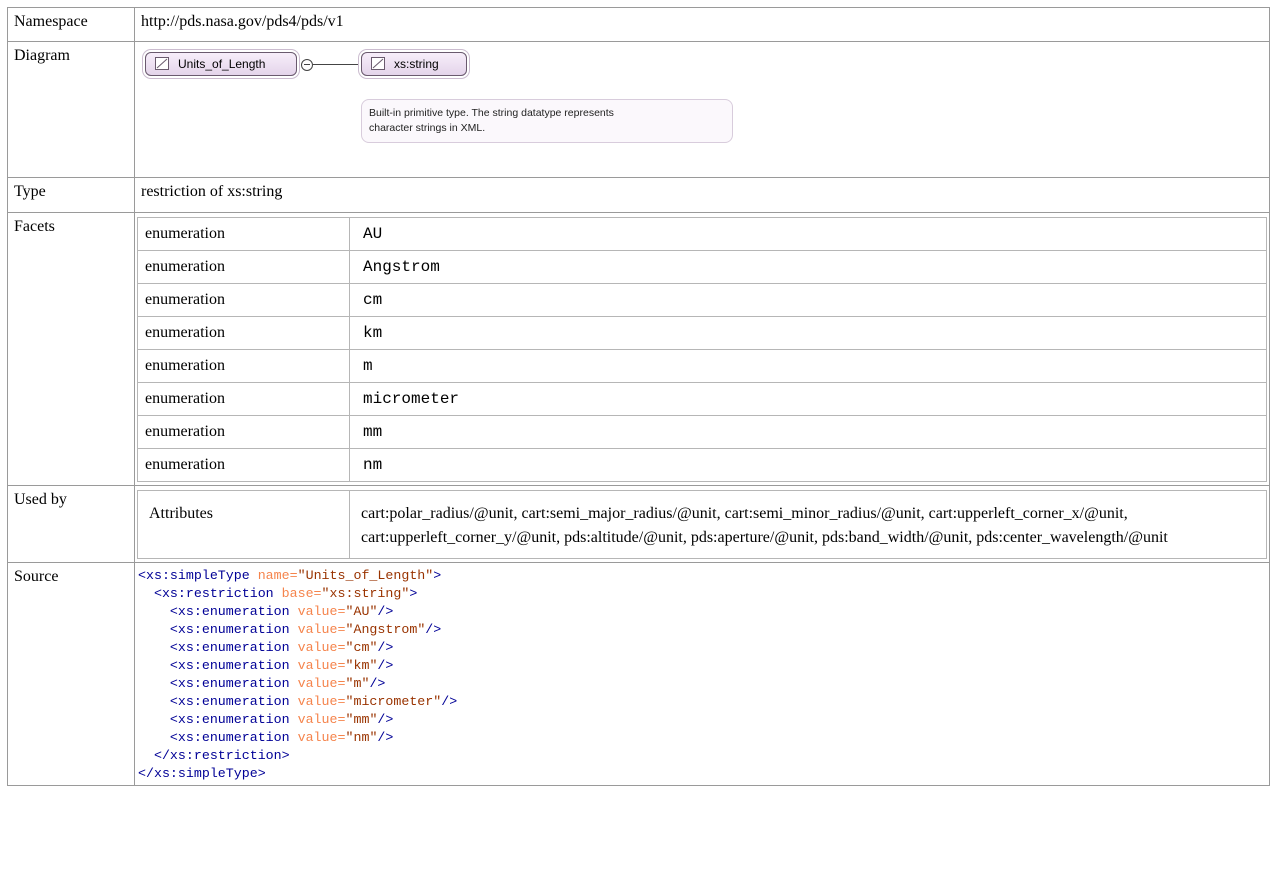 The height and width of the screenshot is (891, 1273). I want to click on facet-value: AU, so click(808, 234).